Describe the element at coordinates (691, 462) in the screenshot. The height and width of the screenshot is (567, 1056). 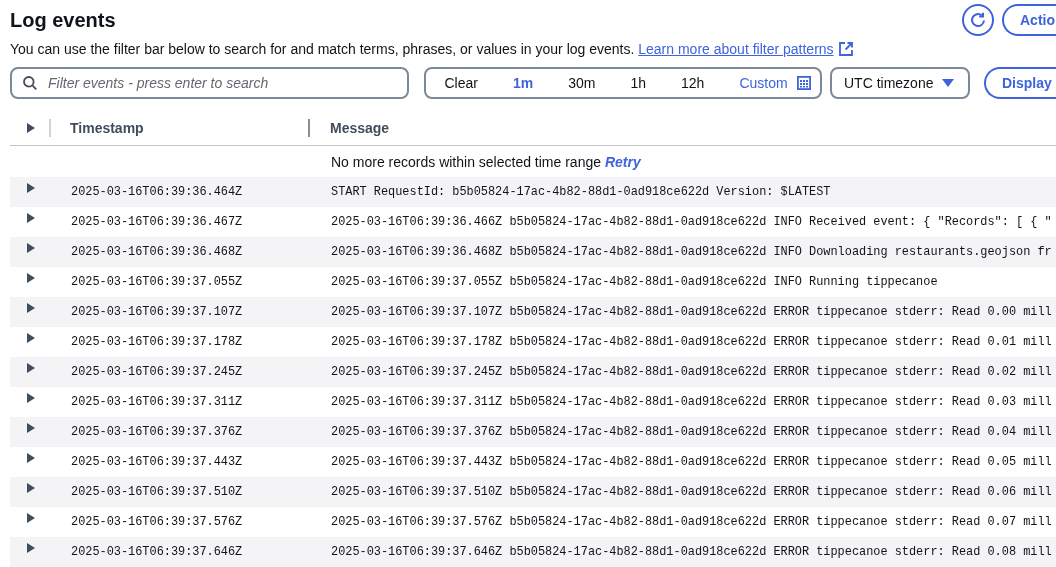
I see `message-cell: 2025-03-16T06:39:37.443Z b5b05824-17ac-4b82-88d1-0ad918ce622d ERROR tippecanoe stderr: Read 0.05 mill` at that location.